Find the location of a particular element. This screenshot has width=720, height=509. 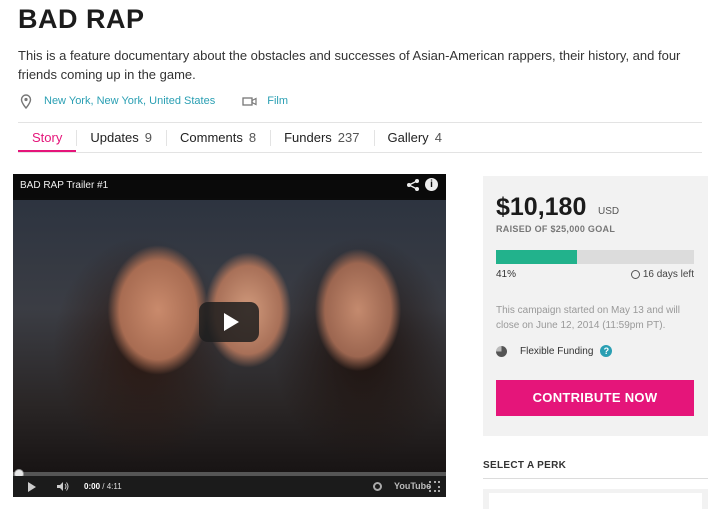

tabs-divider-bottom is located at coordinates (360, 152).